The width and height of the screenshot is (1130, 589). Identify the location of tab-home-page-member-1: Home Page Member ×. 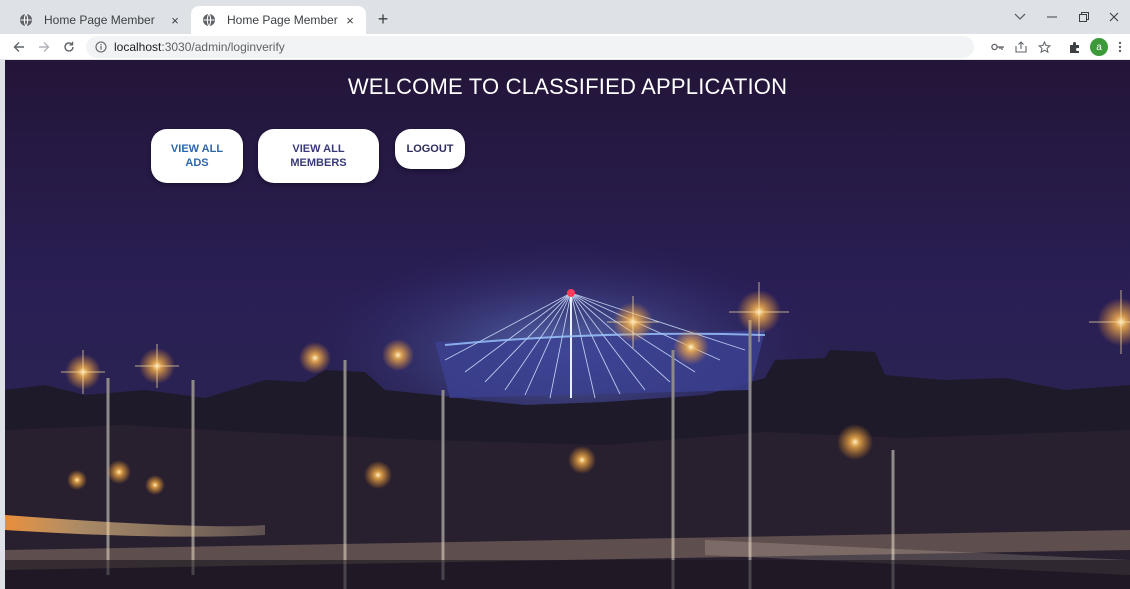
(99, 20).